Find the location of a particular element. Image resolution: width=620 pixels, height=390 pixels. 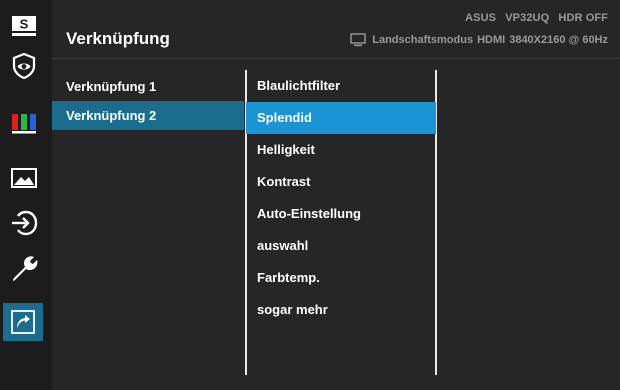

eye-care-icon is located at coordinates (24, 66).